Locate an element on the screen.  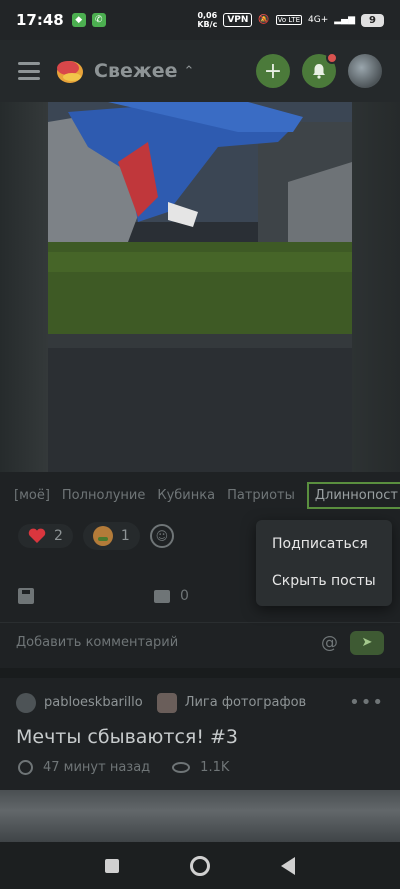
save-icon is located at coordinates (26, 596).